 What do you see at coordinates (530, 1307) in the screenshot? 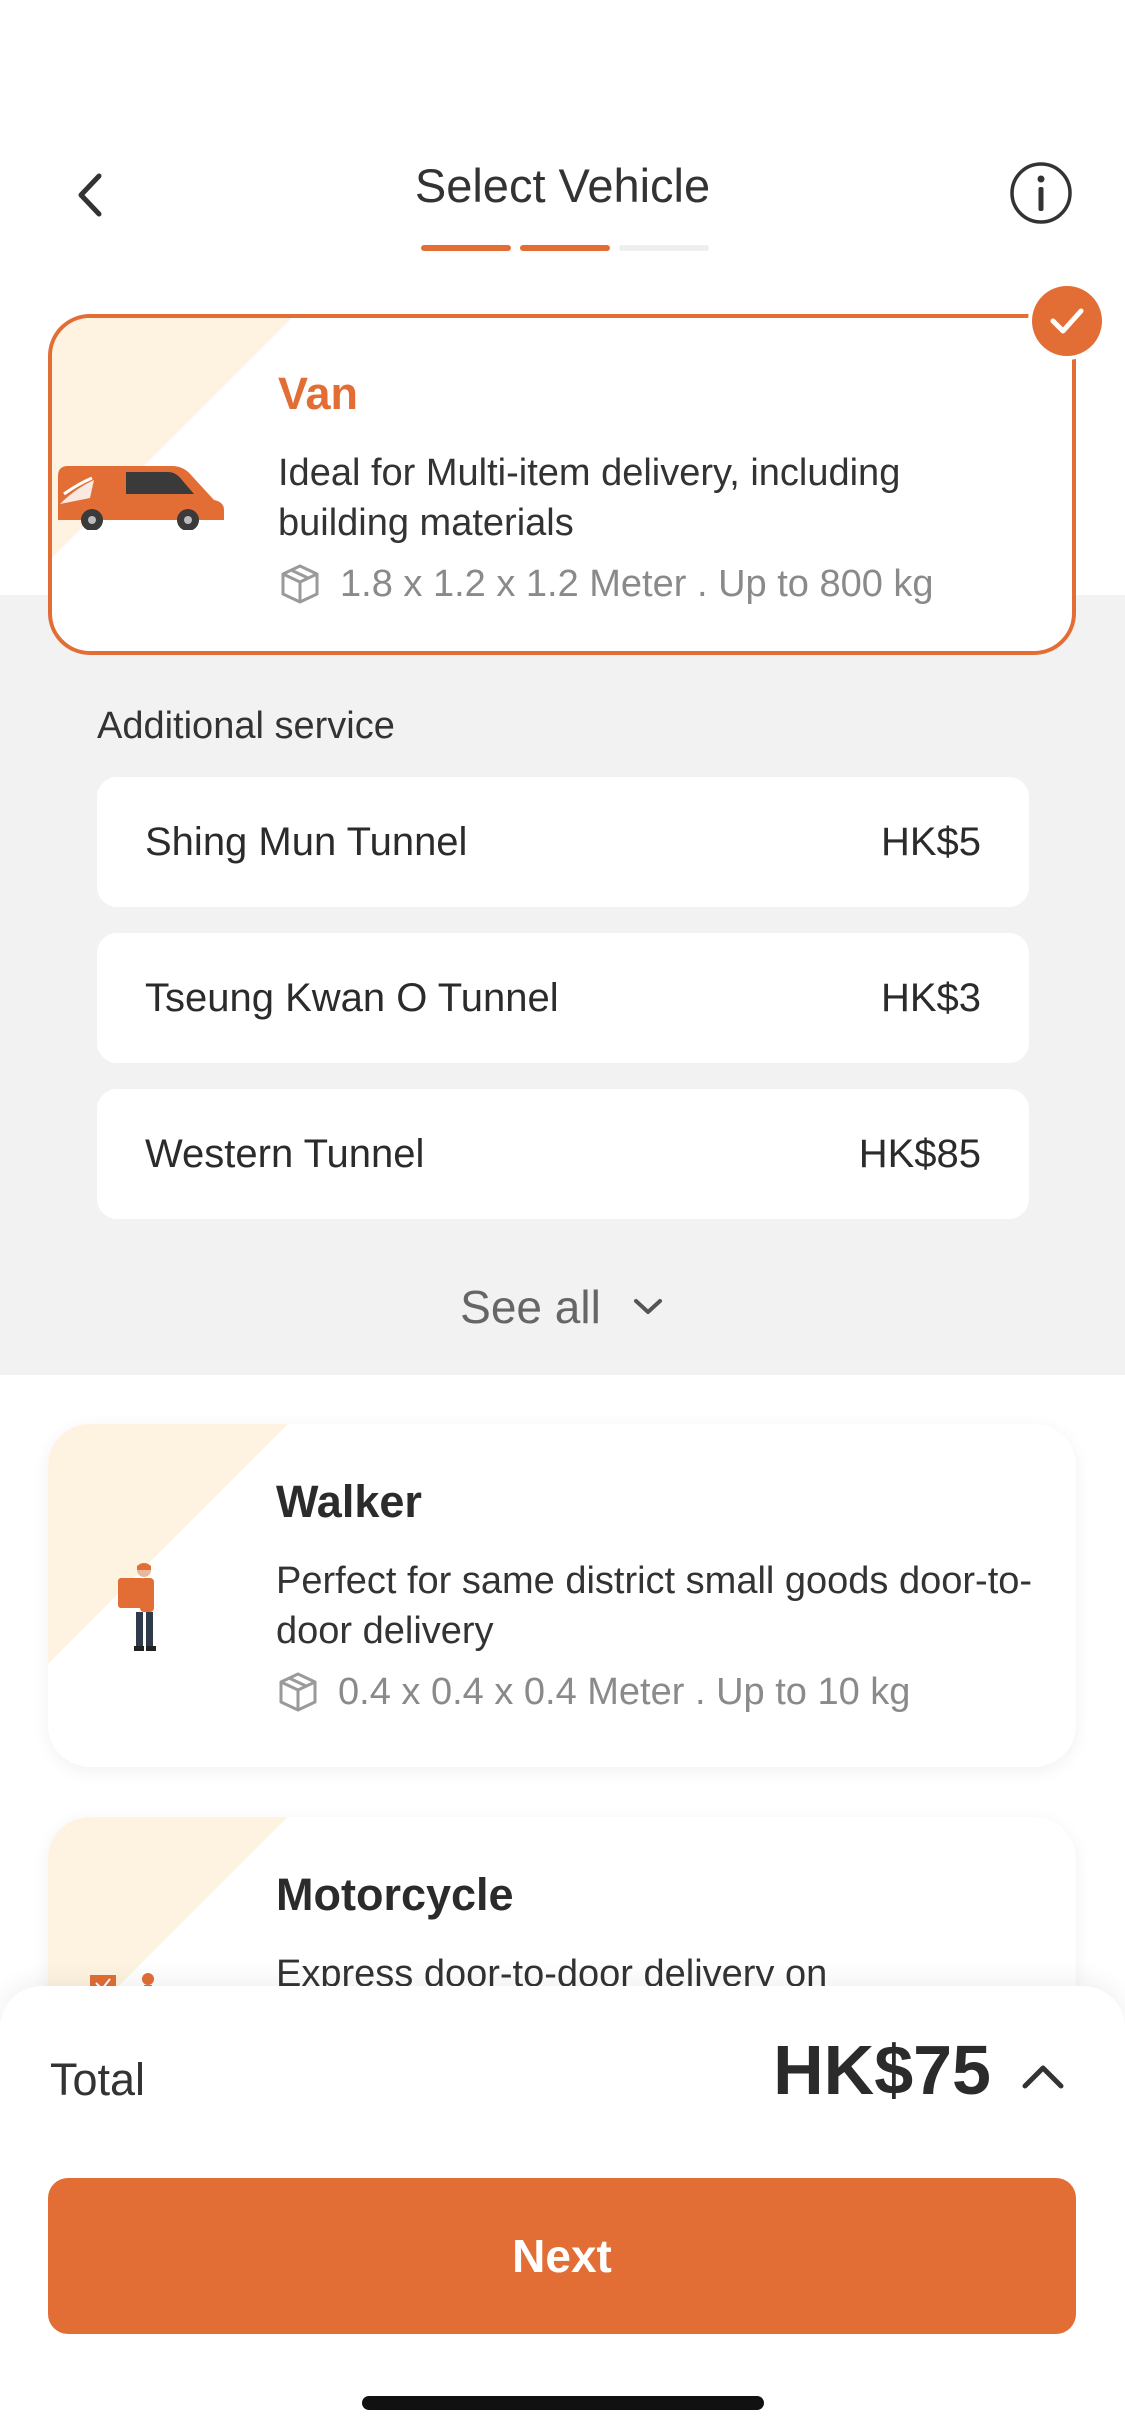
I see `see-all-label: See all` at bounding box center [530, 1307].